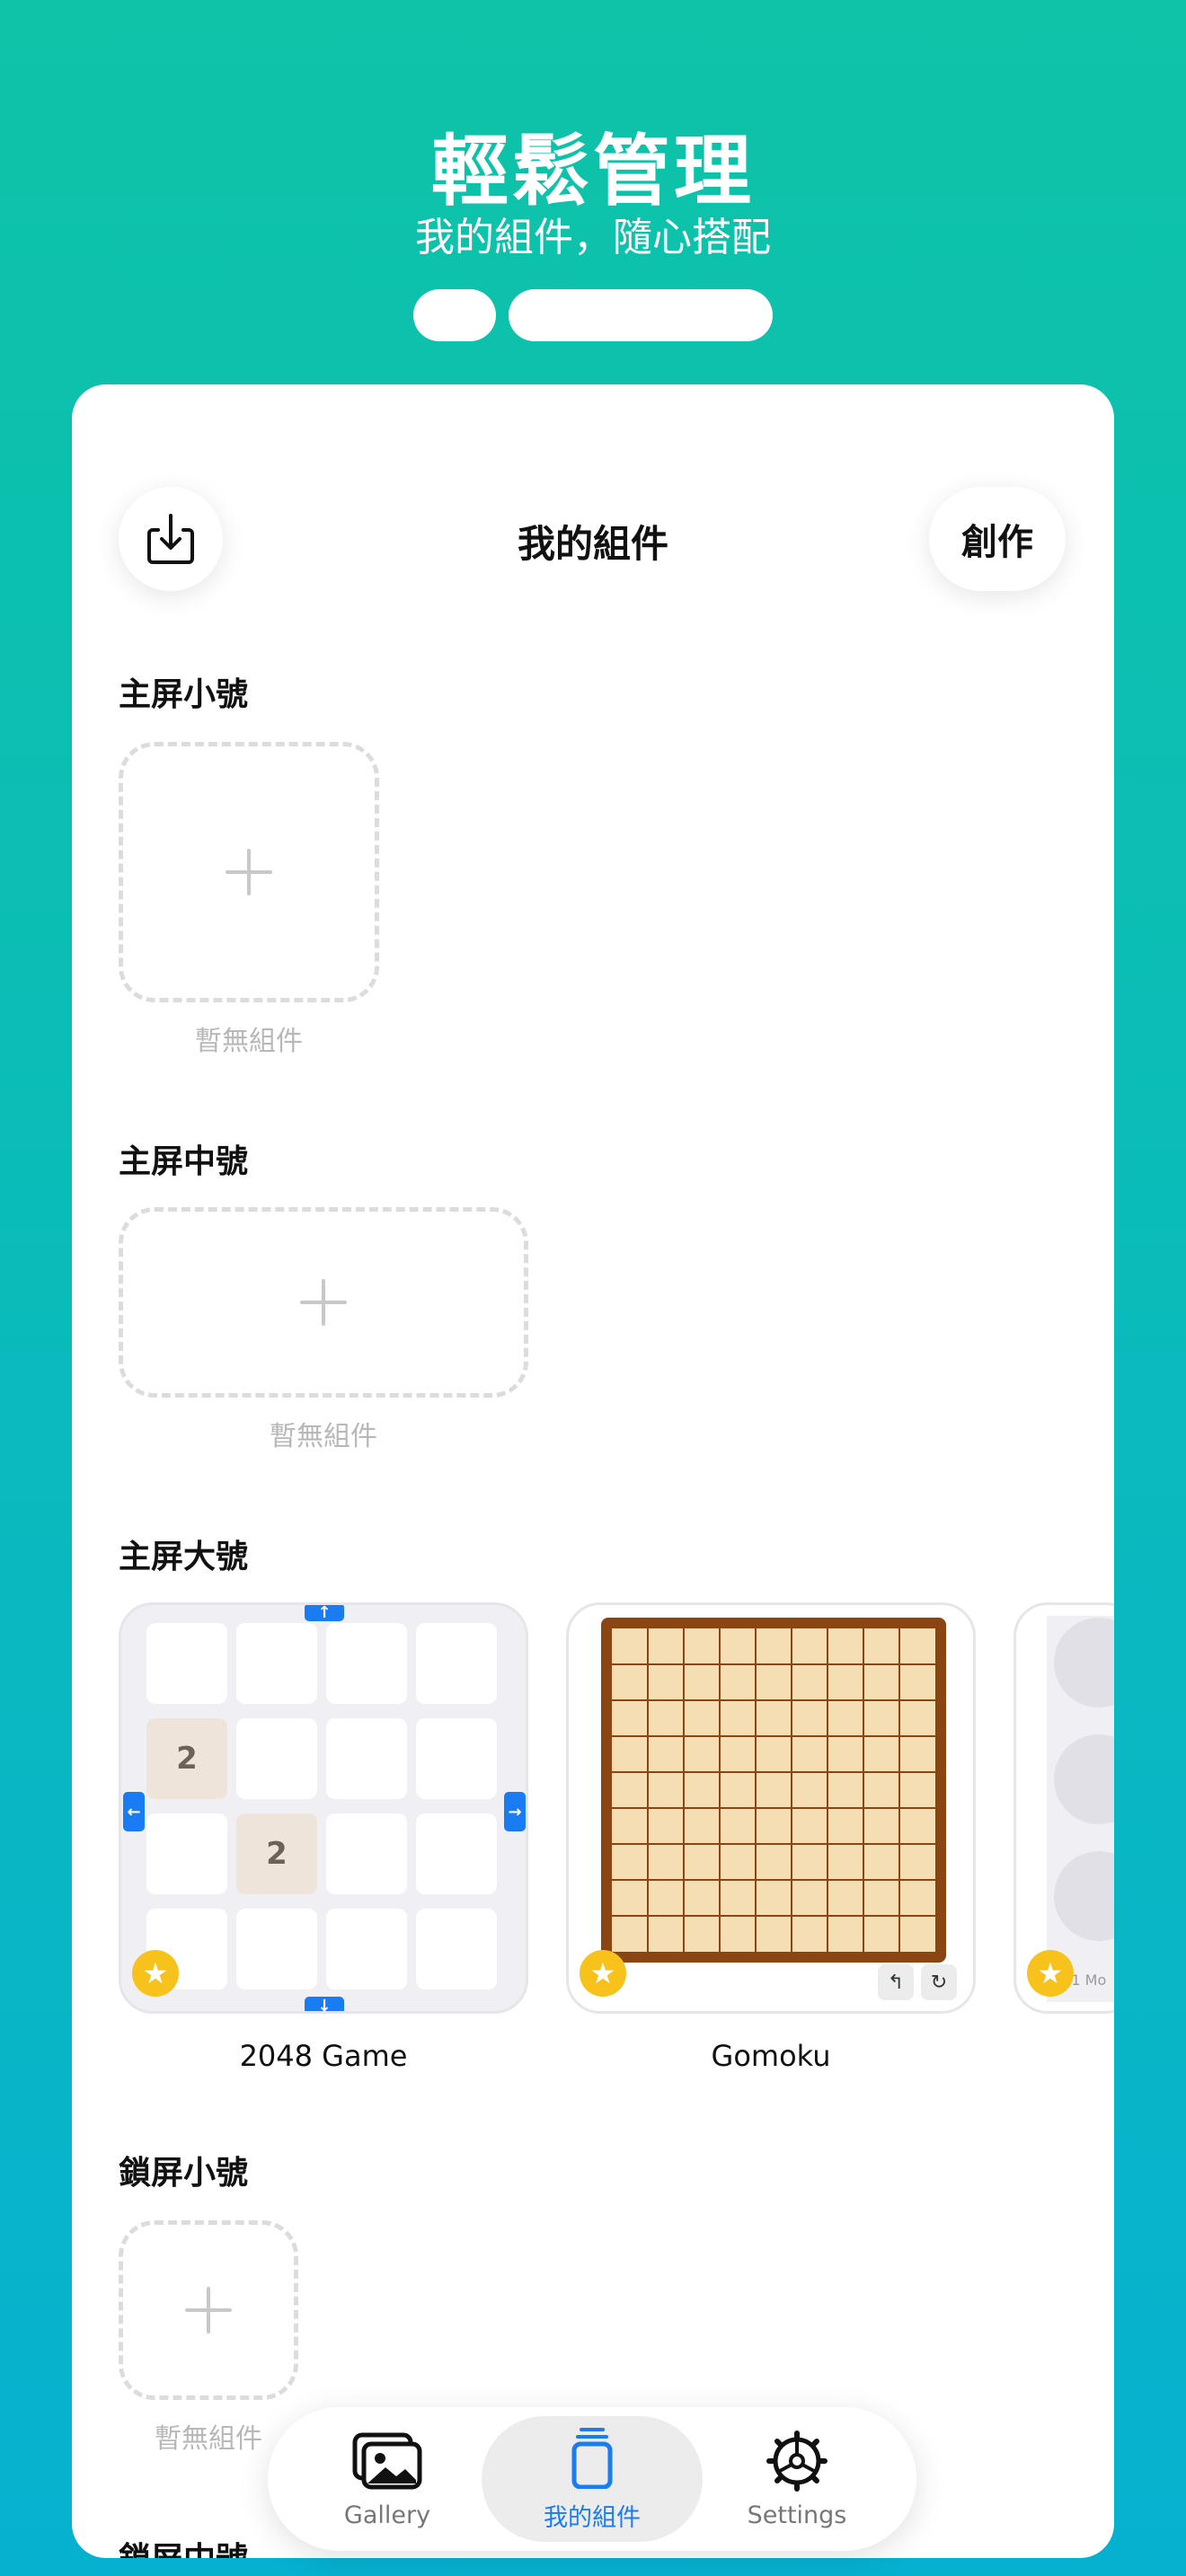 This screenshot has width=1186, height=2576. What do you see at coordinates (797, 2461) in the screenshot?
I see `gear-icon` at bounding box center [797, 2461].